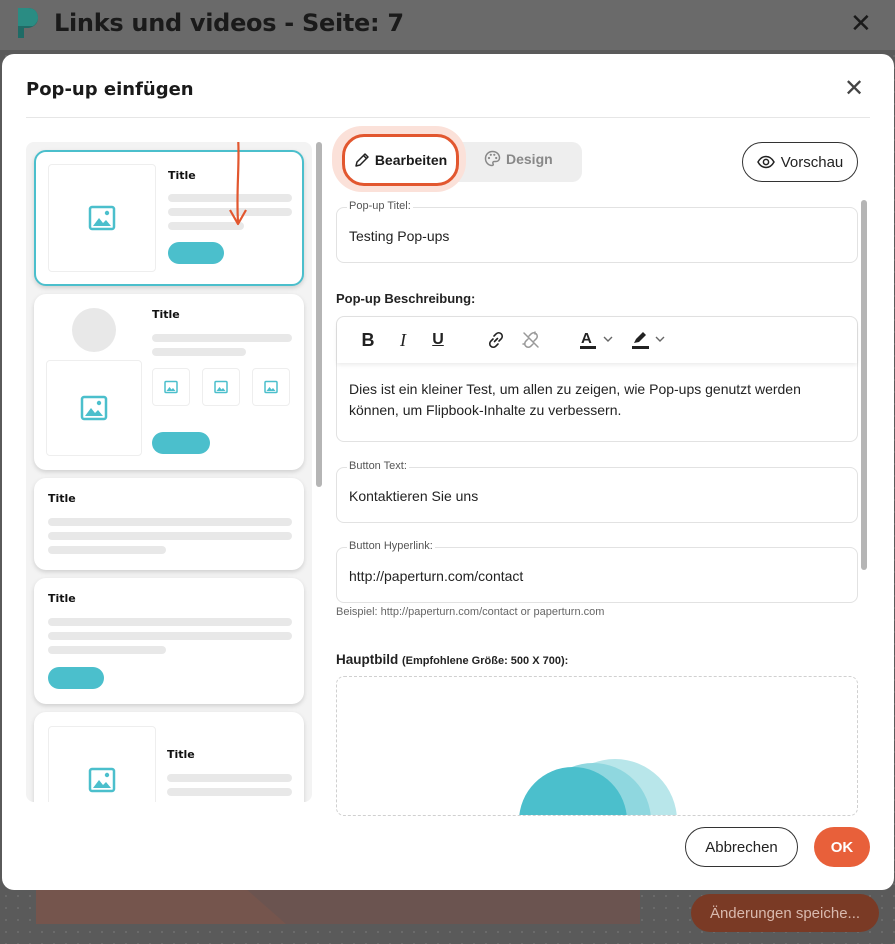 The height and width of the screenshot is (944, 895). I want to click on field-label: Pop-up Titel:, so click(380, 206).